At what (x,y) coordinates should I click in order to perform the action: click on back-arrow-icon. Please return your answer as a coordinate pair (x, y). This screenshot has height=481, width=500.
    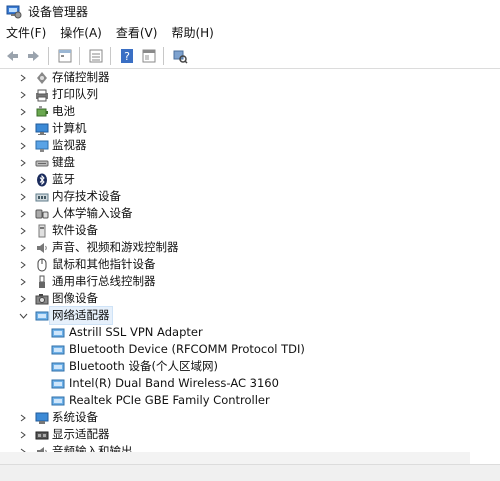
    Looking at the image, I should click on (12, 56).